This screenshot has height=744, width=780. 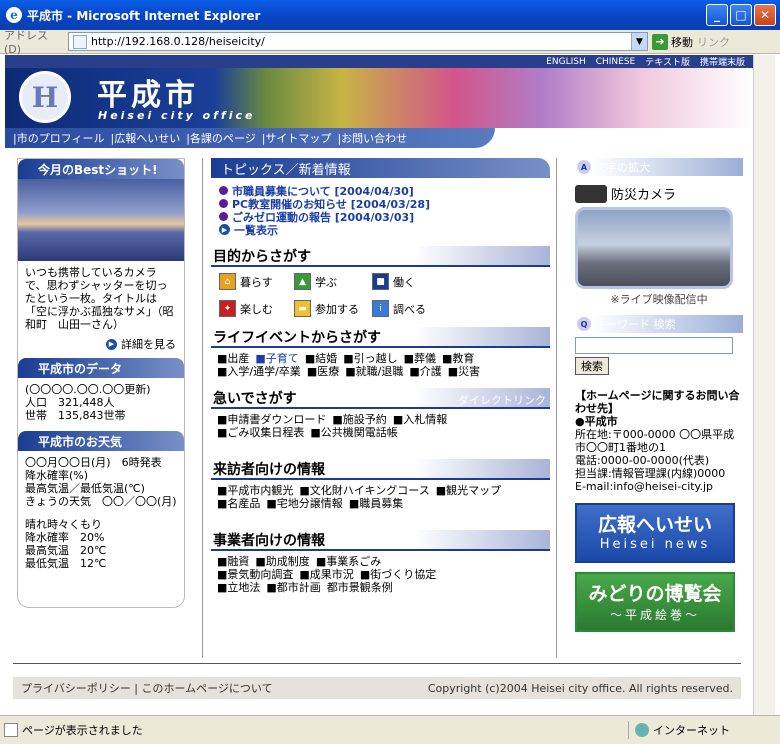 What do you see at coordinates (321, 358) in the screenshot?
I see `lifeevent-link: ■結婚` at bounding box center [321, 358].